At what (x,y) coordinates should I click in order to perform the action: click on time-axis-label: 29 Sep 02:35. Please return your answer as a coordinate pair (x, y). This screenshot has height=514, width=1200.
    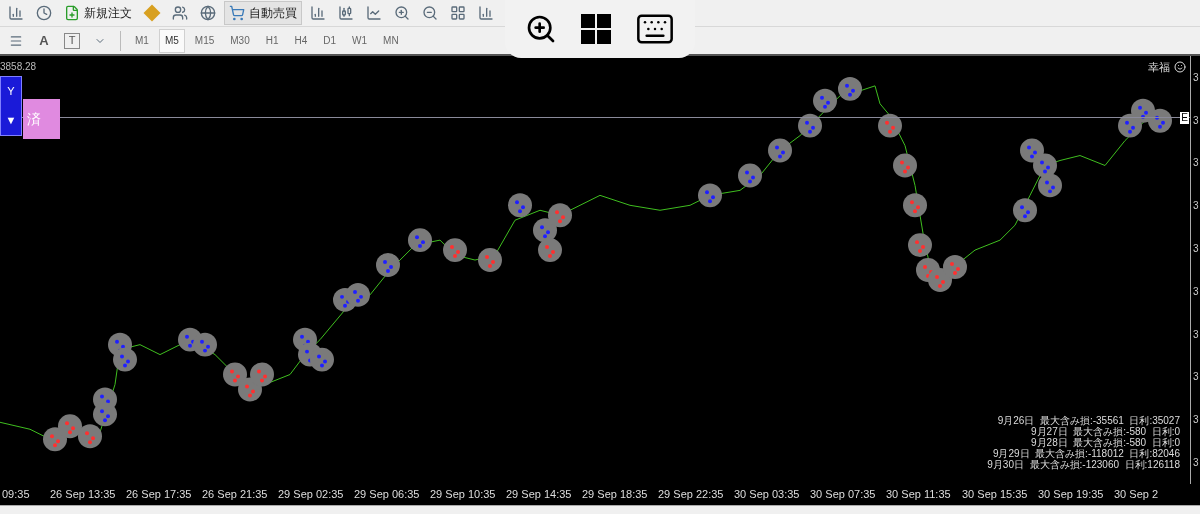
    Looking at the image, I should click on (311, 495).